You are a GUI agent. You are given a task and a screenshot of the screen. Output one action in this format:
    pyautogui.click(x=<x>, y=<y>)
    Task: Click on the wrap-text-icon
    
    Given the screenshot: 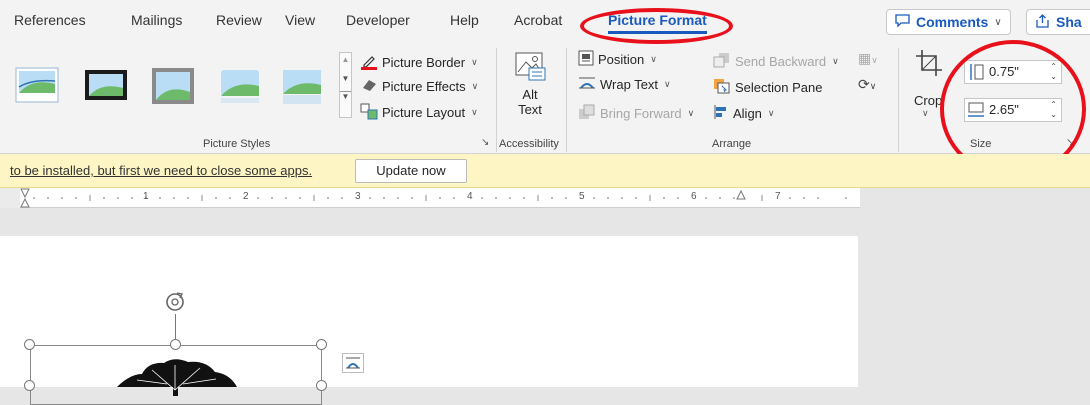 What is the action you would take?
    pyautogui.click(x=587, y=84)
    